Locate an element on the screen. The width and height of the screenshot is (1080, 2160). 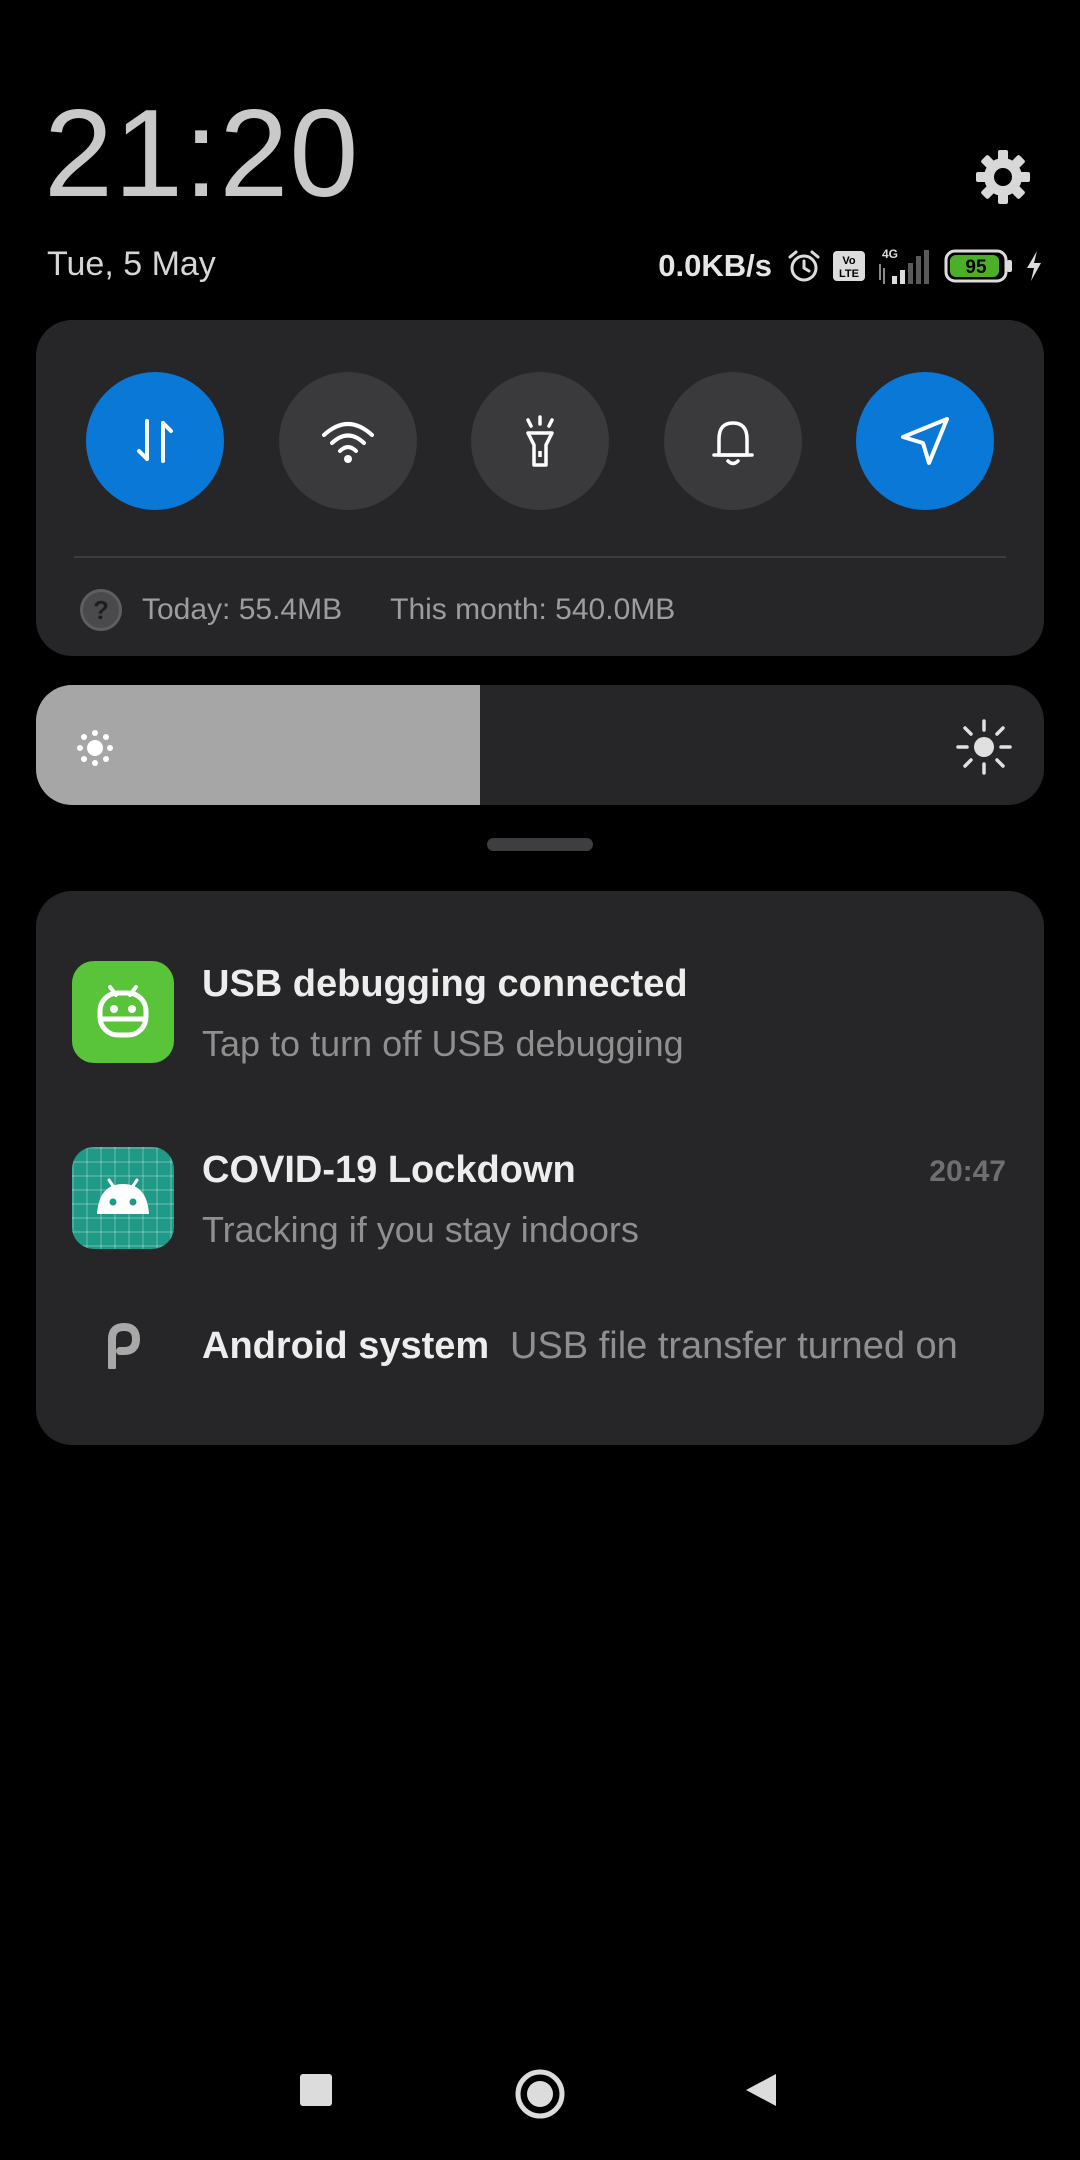
navigation-bar is located at coordinates (540, 2095).